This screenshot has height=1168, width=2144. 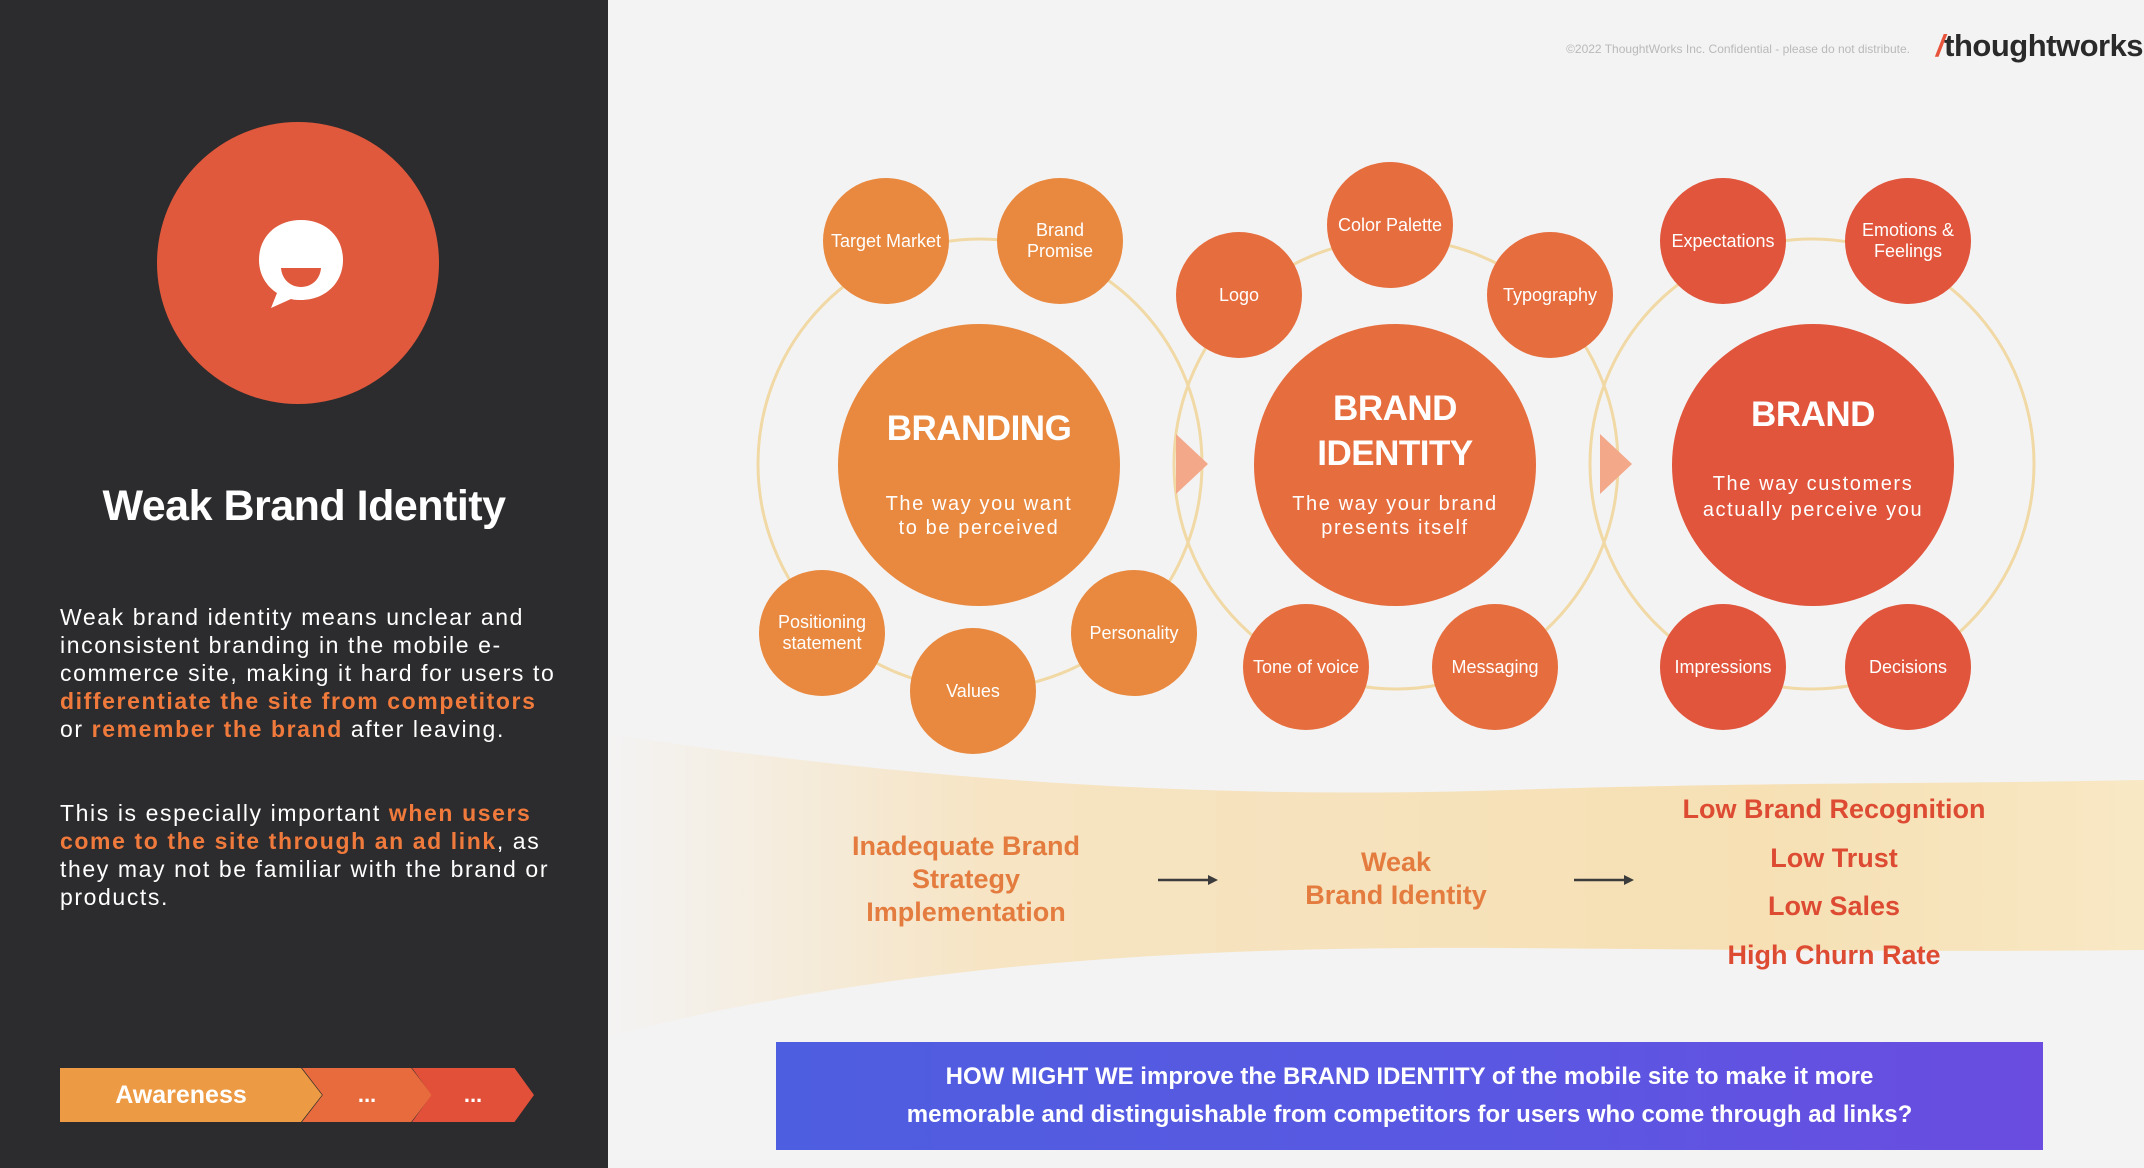 What do you see at coordinates (1495, 667) in the screenshot?
I see `bubble-messaging: Messaging` at bounding box center [1495, 667].